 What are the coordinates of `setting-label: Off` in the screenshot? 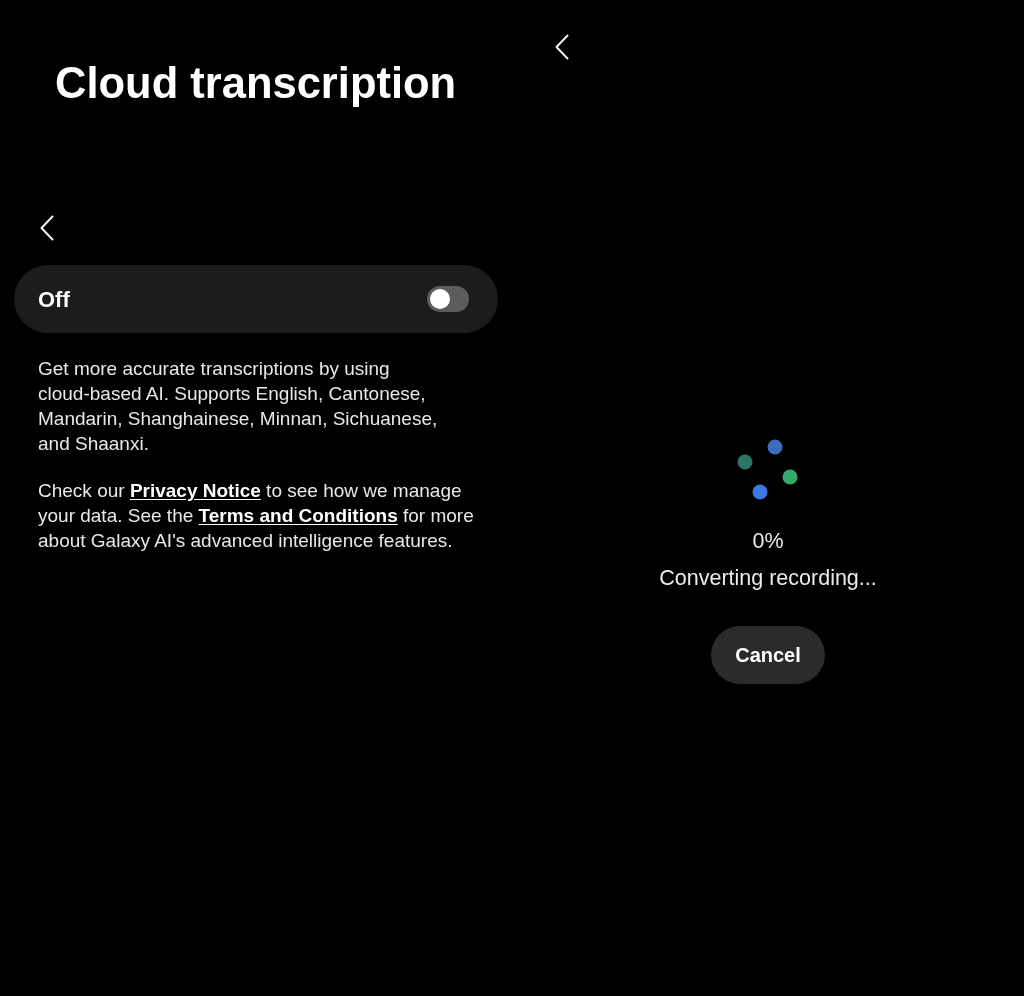 It's located at (54, 299).